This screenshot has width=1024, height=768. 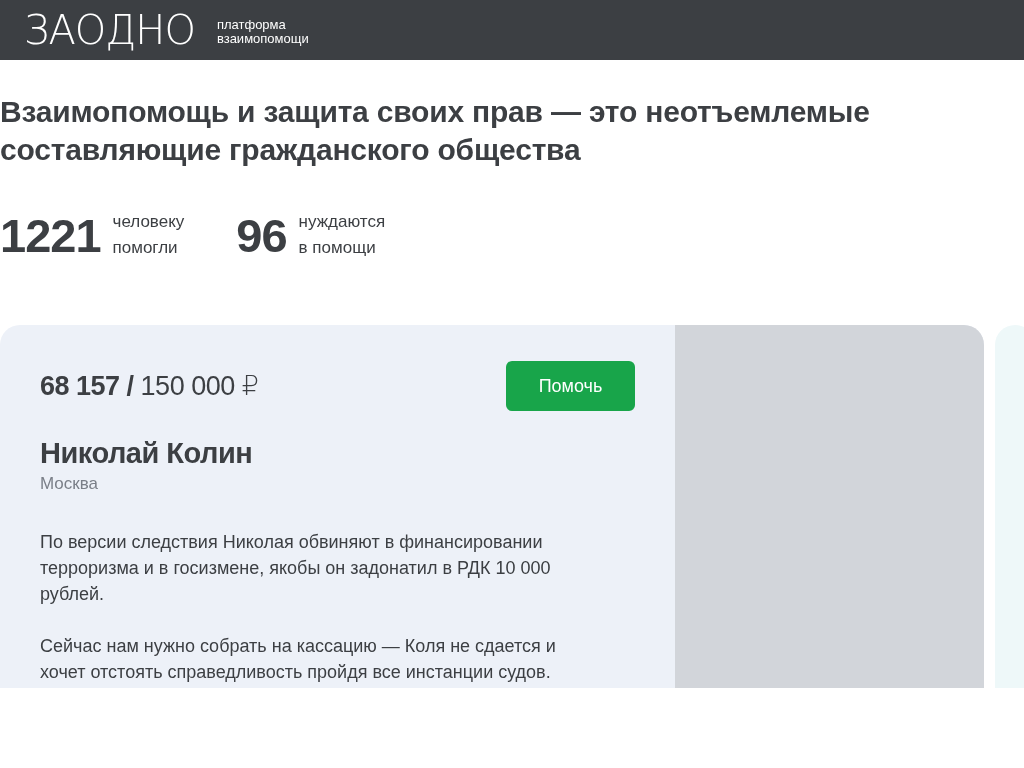 What do you see at coordinates (147, 453) in the screenshot?
I see `person-name: Николай Колин` at bounding box center [147, 453].